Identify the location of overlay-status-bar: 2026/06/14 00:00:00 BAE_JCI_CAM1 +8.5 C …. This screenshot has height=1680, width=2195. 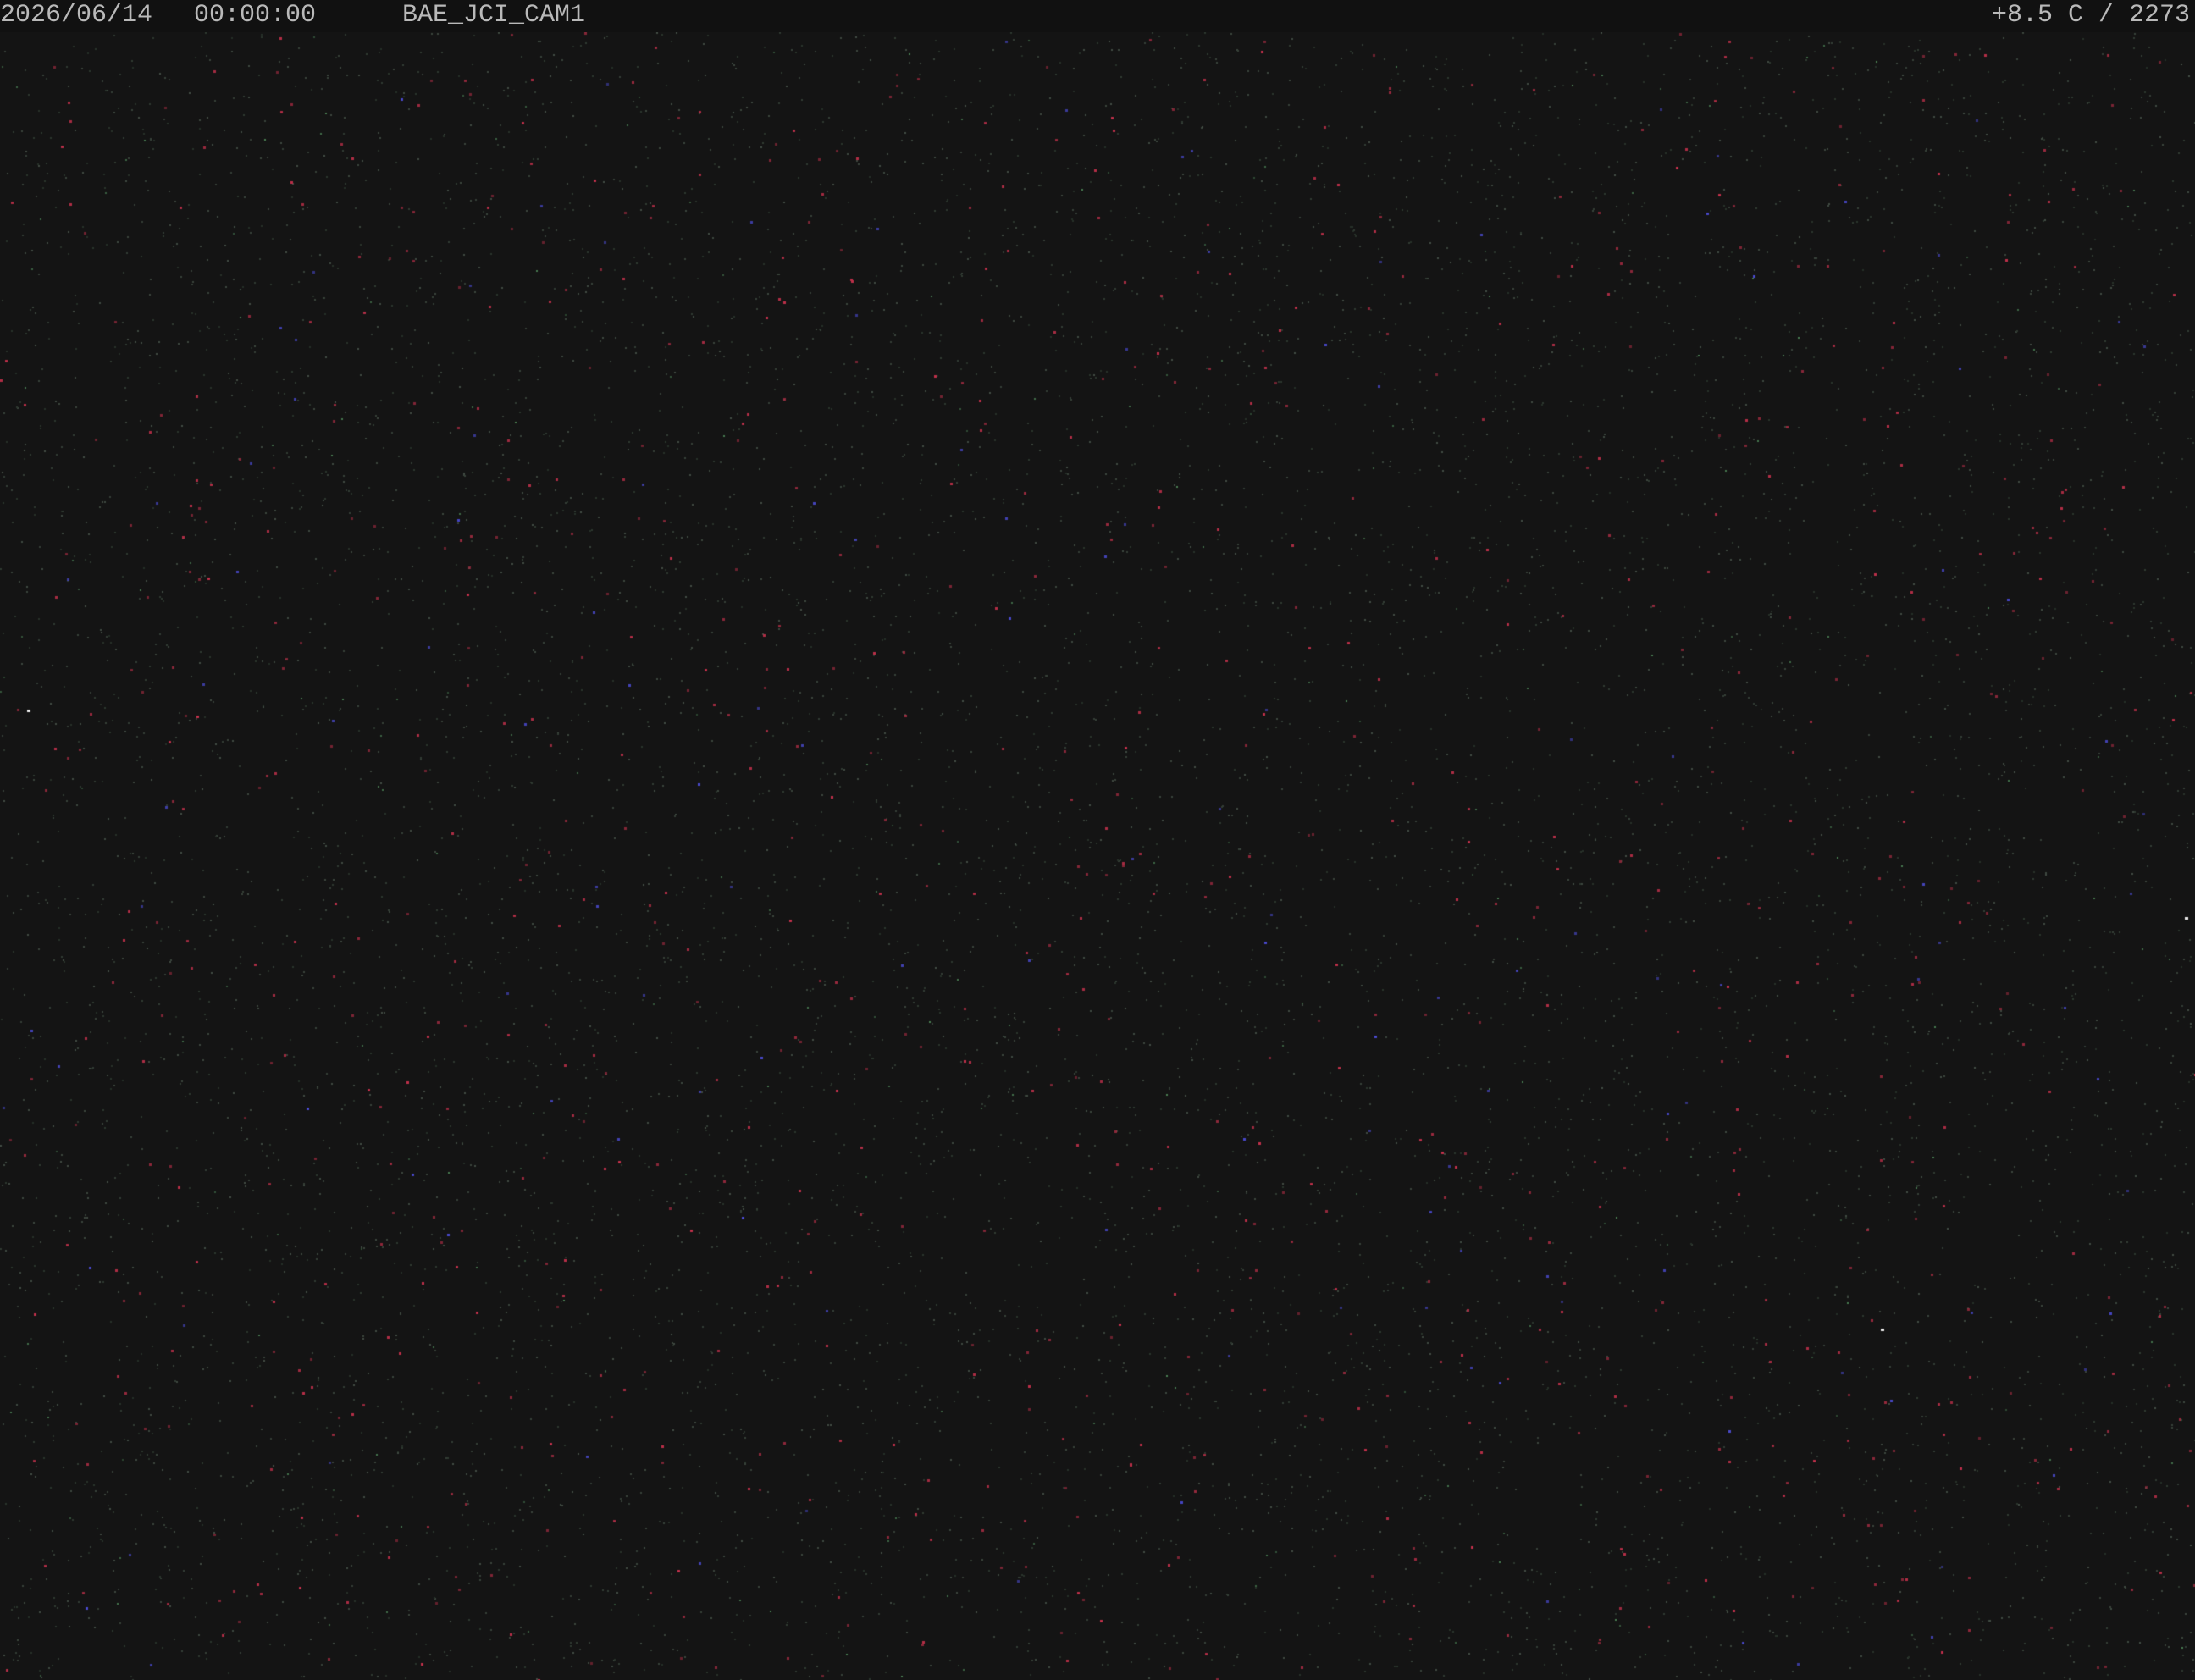
(1097, 16).